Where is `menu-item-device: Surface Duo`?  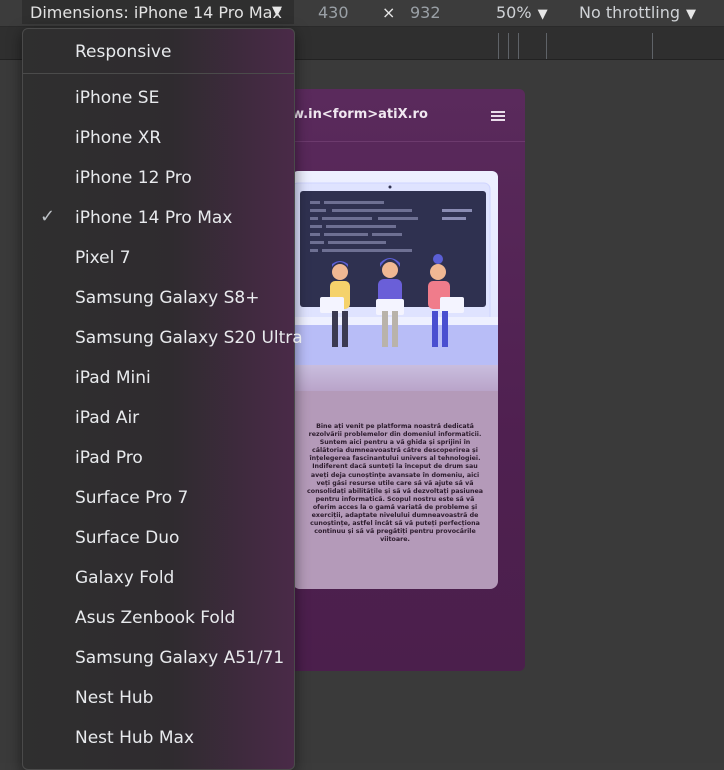 menu-item-device: Surface Duo is located at coordinates (158, 538).